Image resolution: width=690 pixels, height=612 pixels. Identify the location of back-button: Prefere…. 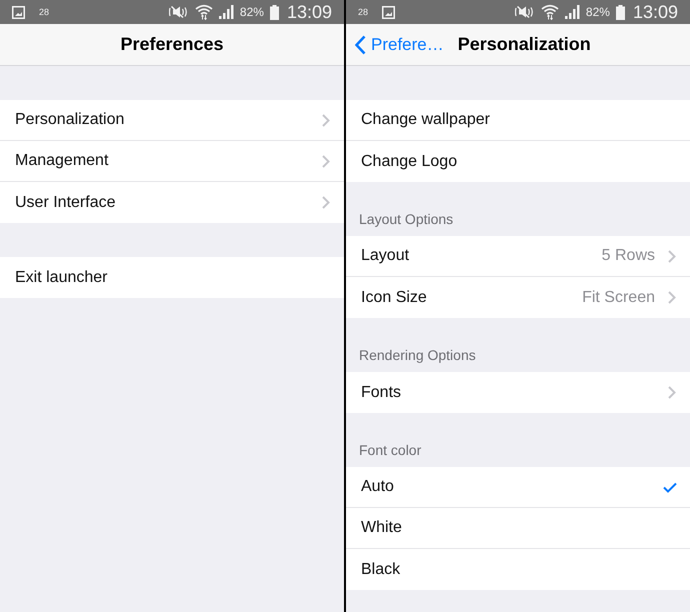
(399, 44).